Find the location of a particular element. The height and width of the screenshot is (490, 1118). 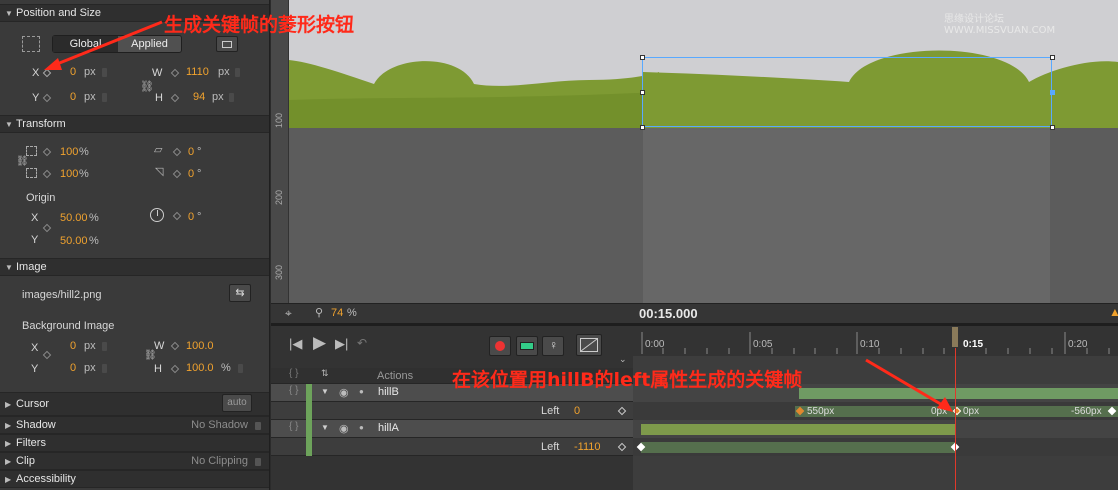

current-time: 00:15.000 is located at coordinates (668, 313).